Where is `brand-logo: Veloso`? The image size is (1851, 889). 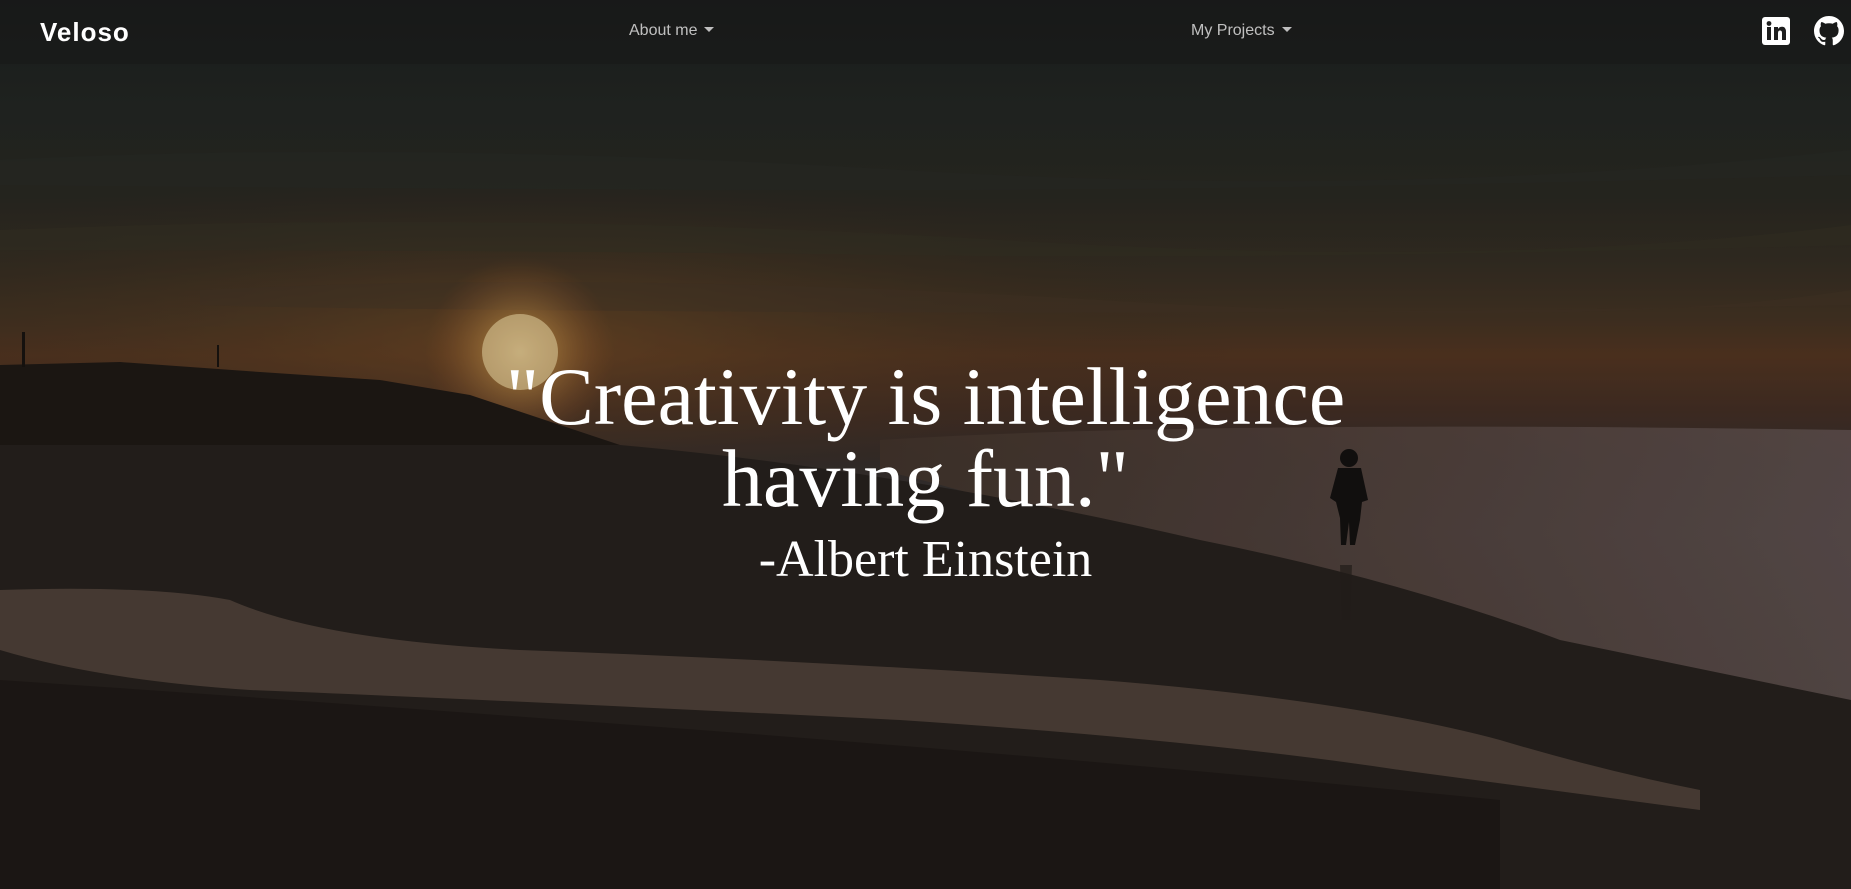
brand-logo: Veloso is located at coordinates (85, 32).